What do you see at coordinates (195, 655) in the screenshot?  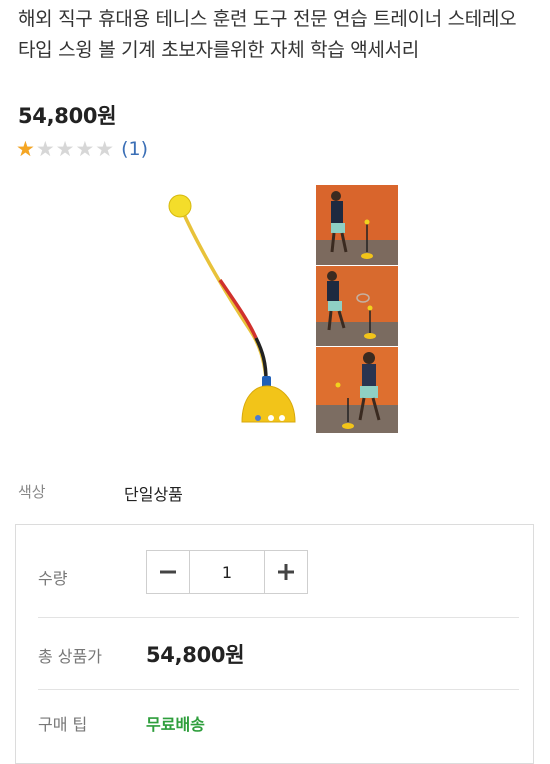 I see `total-price-value: 54,800원` at bounding box center [195, 655].